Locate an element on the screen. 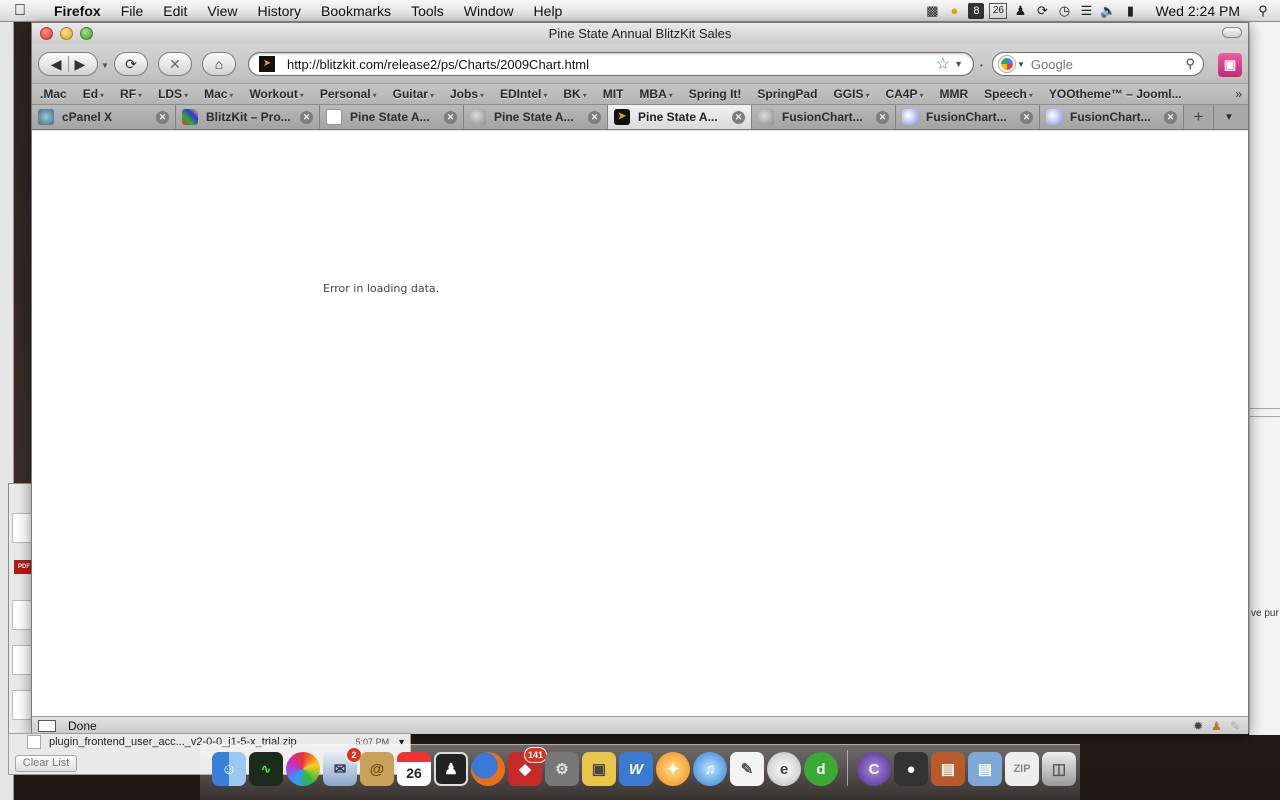 The width and height of the screenshot is (1280, 800). bookmark-item: Personal ▾ is located at coordinates (348, 94).